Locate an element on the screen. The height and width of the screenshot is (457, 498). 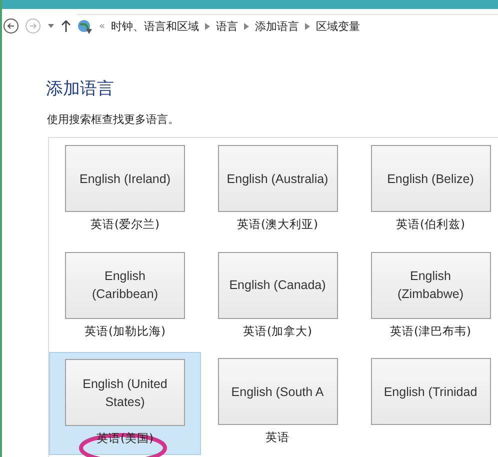
language-cell: English (Trinidad is located at coordinates (426, 404).